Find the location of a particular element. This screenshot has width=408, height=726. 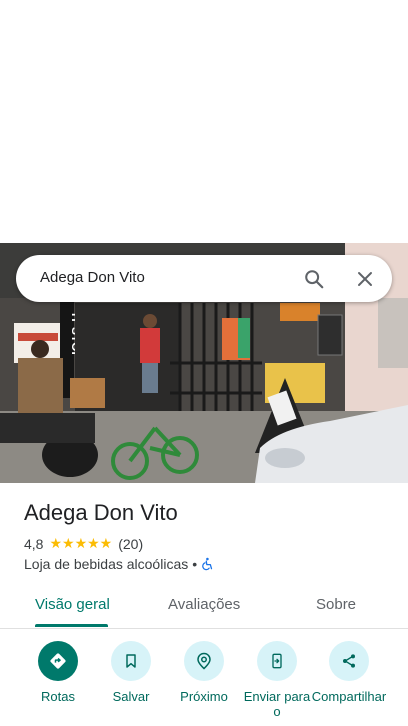

category-row: Loja de bebidas alcoólicas • is located at coordinates (119, 564).